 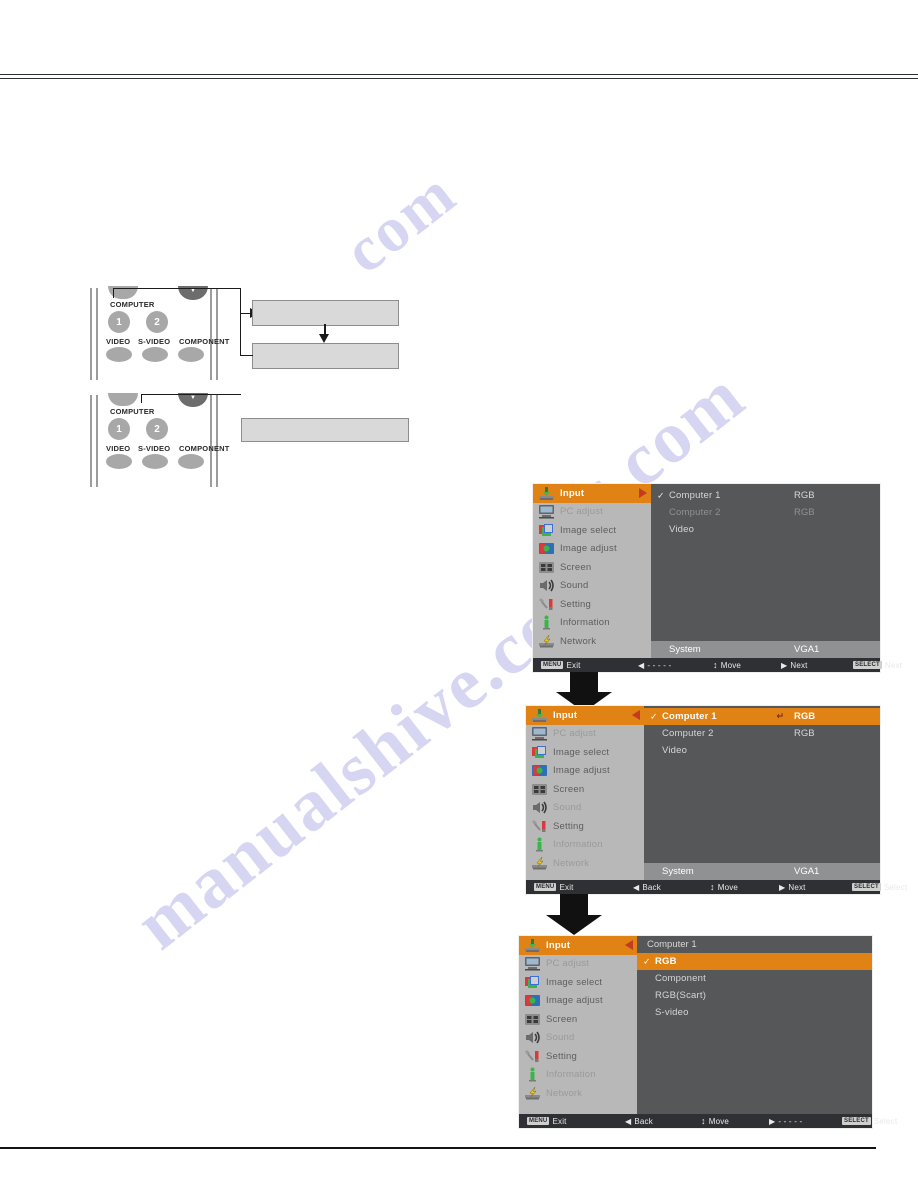 What do you see at coordinates (639, 1121) in the screenshot?
I see `key-guide-item: ◀ Back` at bounding box center [639, 1121].